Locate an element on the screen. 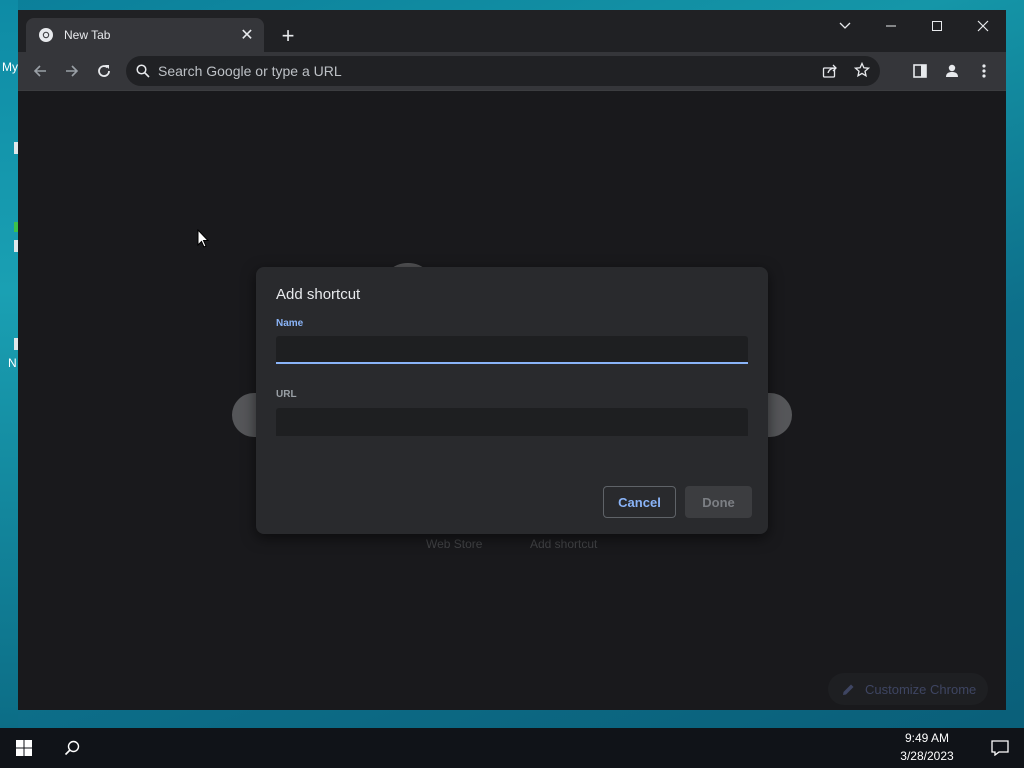 The width and height of the screenshot is (1024, 768). address-input is located at coordinates (478, 71).